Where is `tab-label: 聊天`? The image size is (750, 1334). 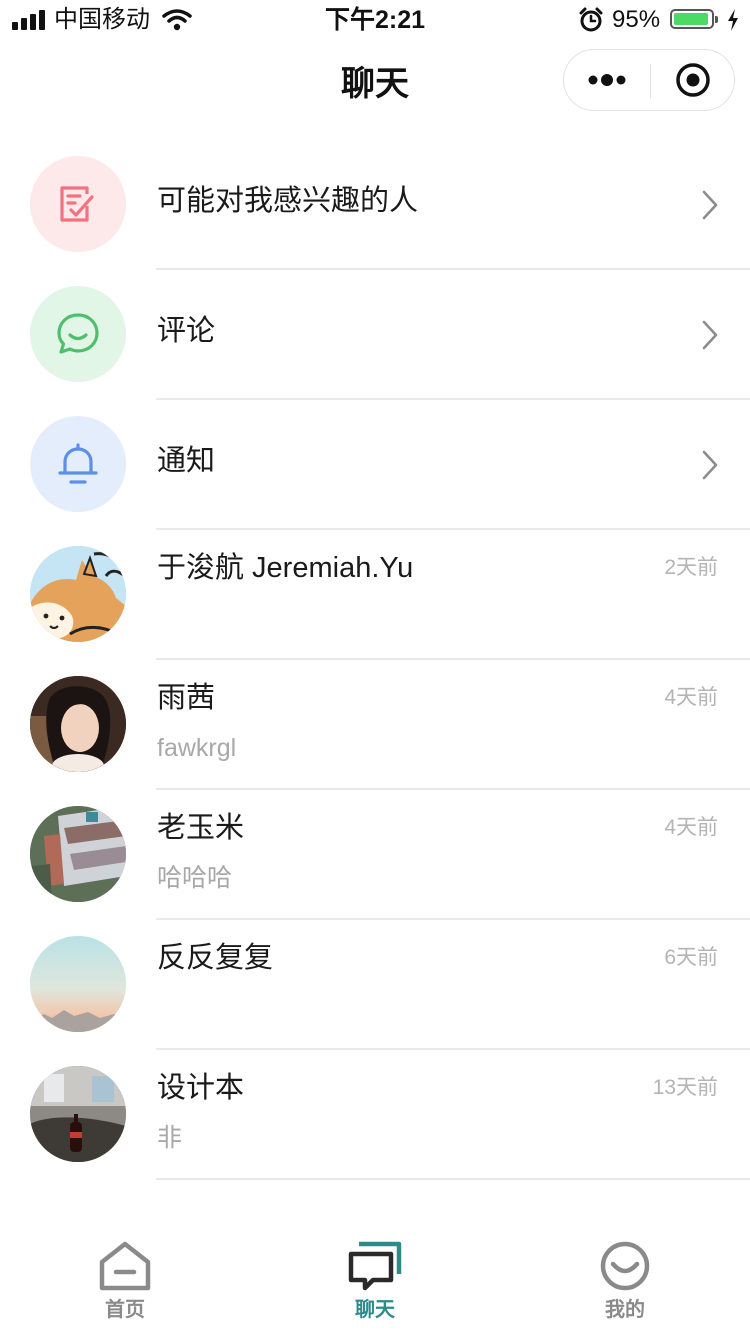
tab-label: 聊天 is located at coordinates (375, 1310).